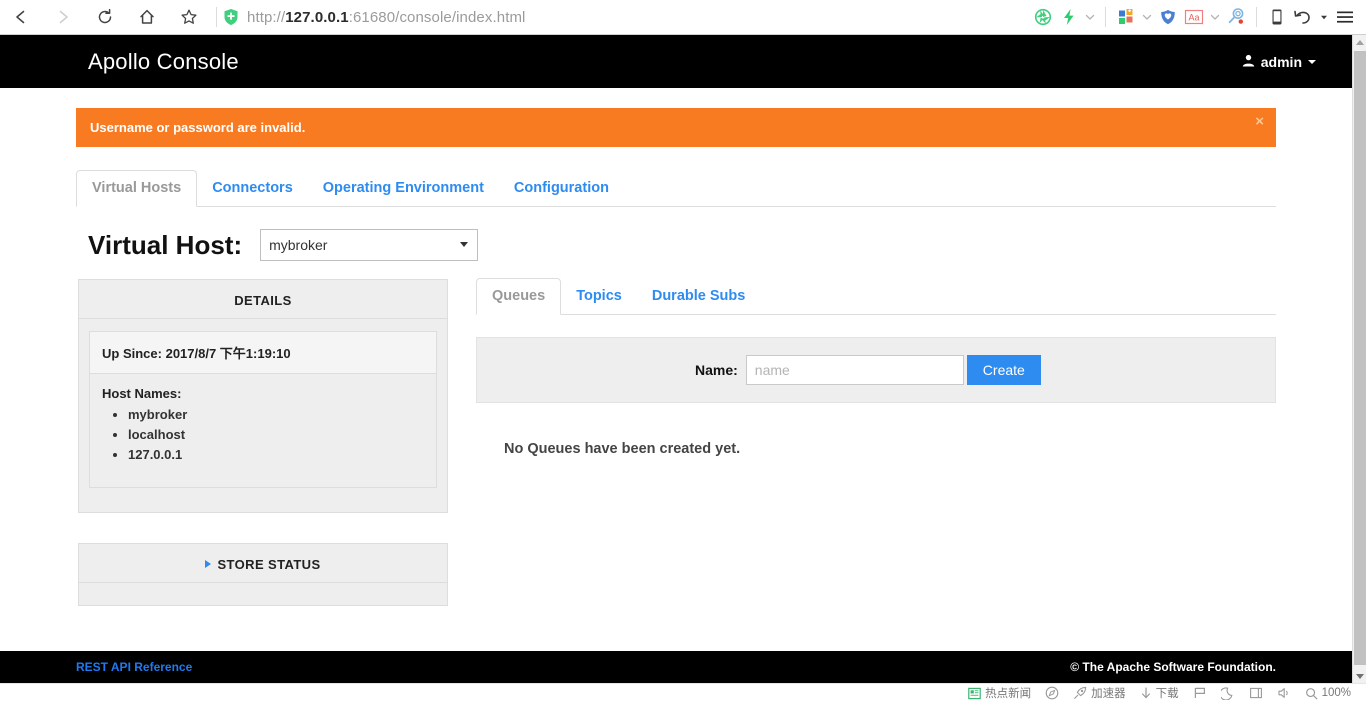 Image resolution: width=1366 pixels, height=703 pixels. I want to click on triangle-right-icon, so click(208, 564).